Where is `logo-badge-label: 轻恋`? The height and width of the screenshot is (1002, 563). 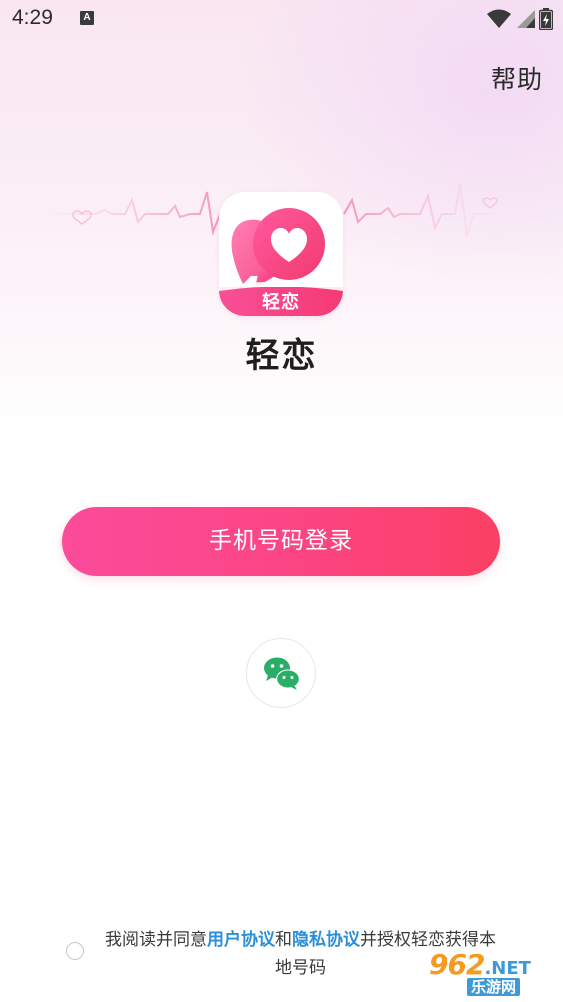
logo-badge-label: 轻恋 is located at coordinates (281, 302).